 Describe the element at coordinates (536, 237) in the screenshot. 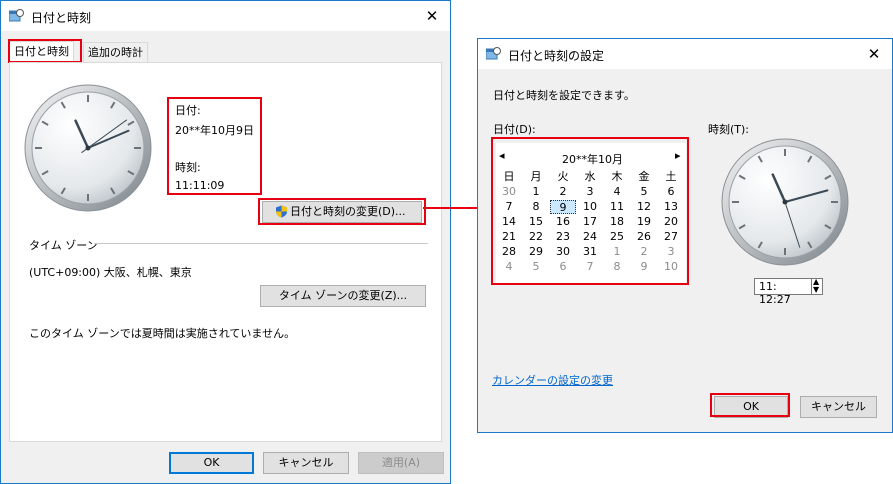

I see `calendar-day: 22` at that location.